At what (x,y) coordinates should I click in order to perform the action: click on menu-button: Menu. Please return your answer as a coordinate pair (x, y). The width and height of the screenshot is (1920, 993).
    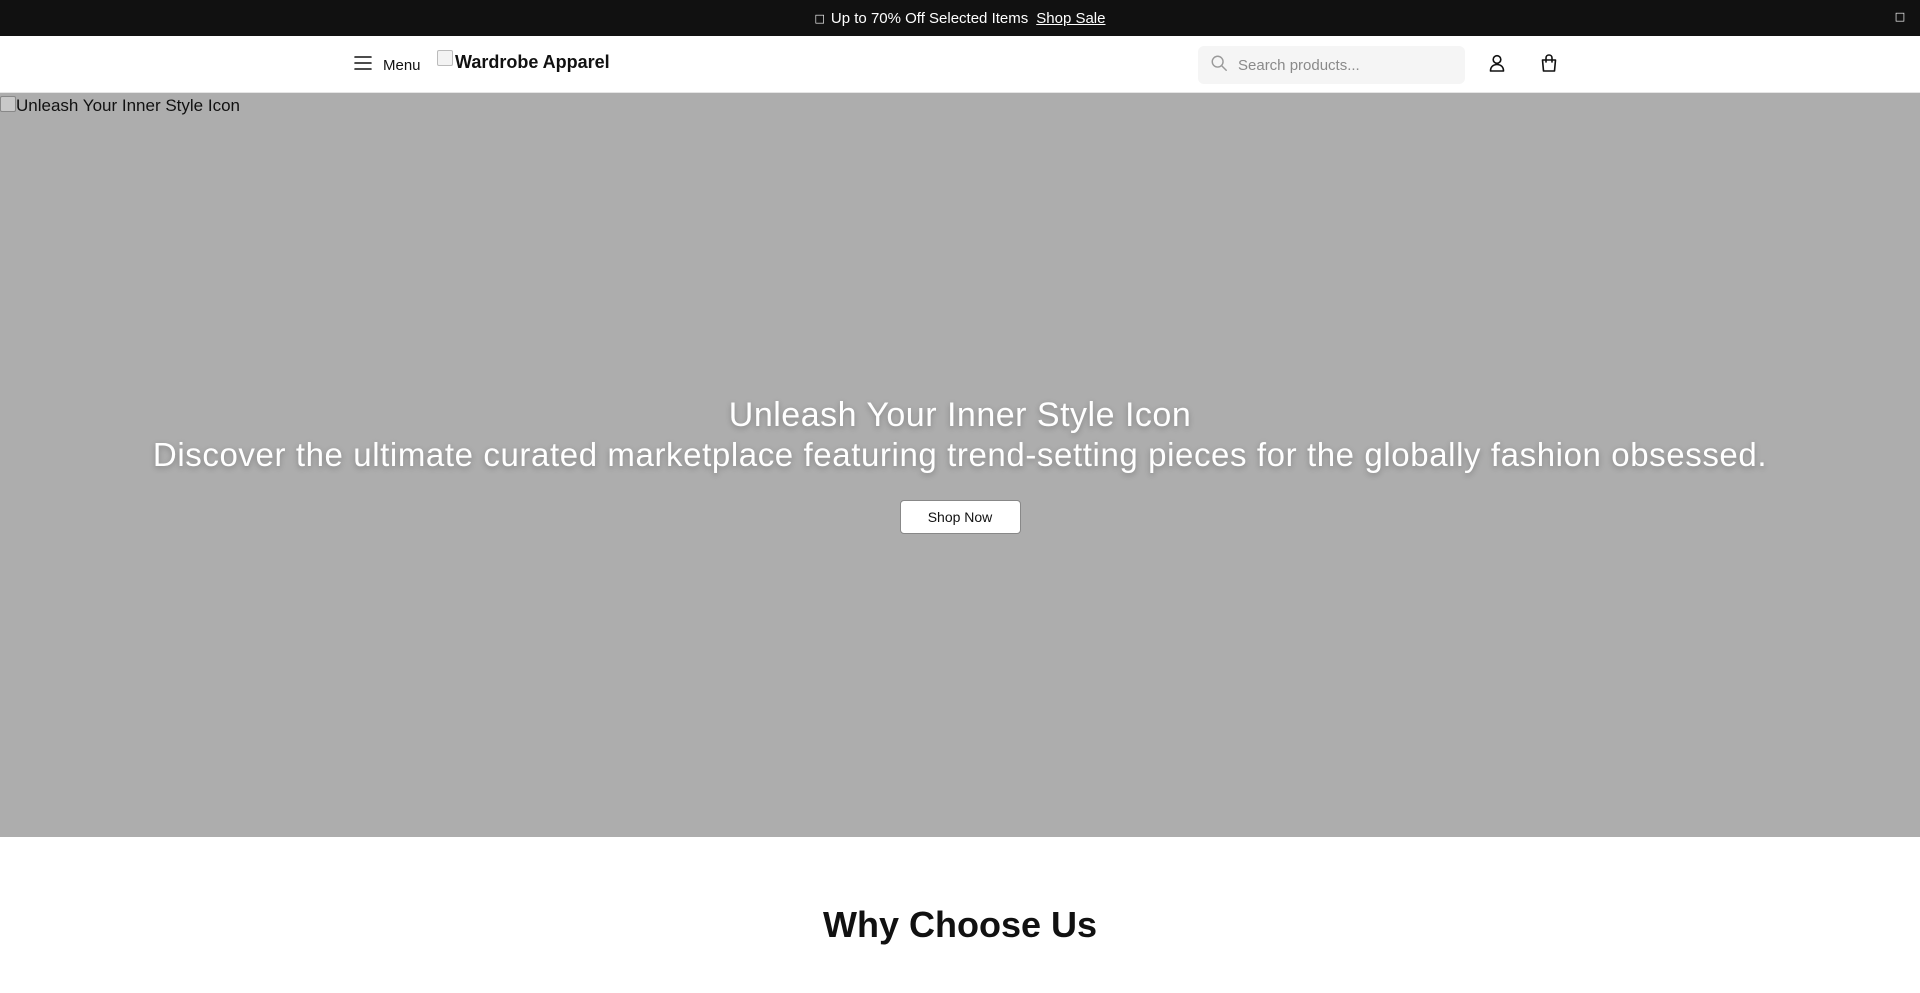
    Looking at the image, I should click on (387, 65).